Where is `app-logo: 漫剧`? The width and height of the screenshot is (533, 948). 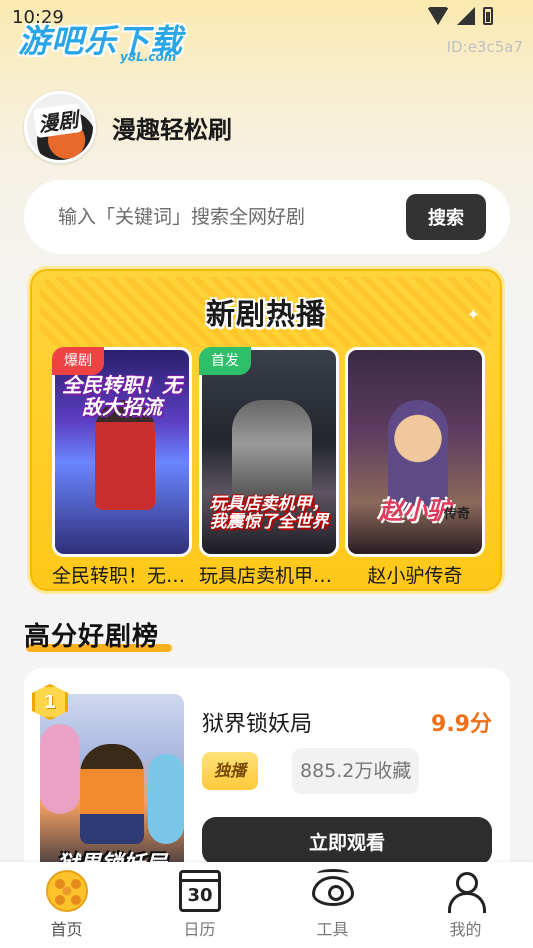
app-logo: 漫剧 is located at coordinates (60, 127).